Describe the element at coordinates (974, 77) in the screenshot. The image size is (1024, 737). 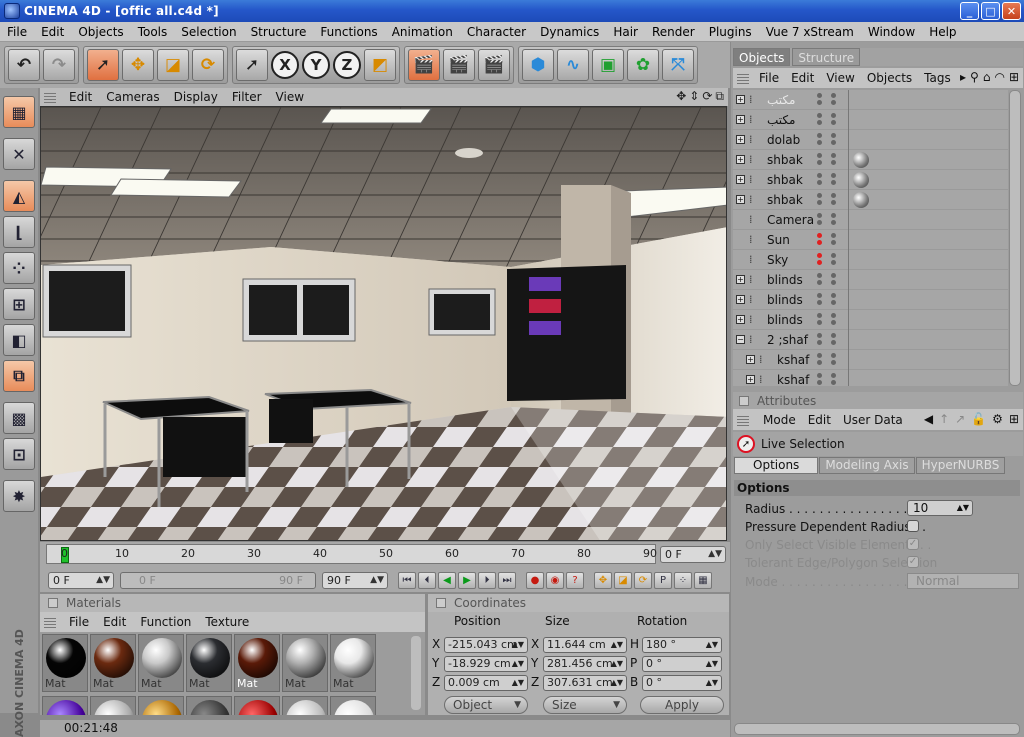
I see `search-icon: ⚲` at that location.